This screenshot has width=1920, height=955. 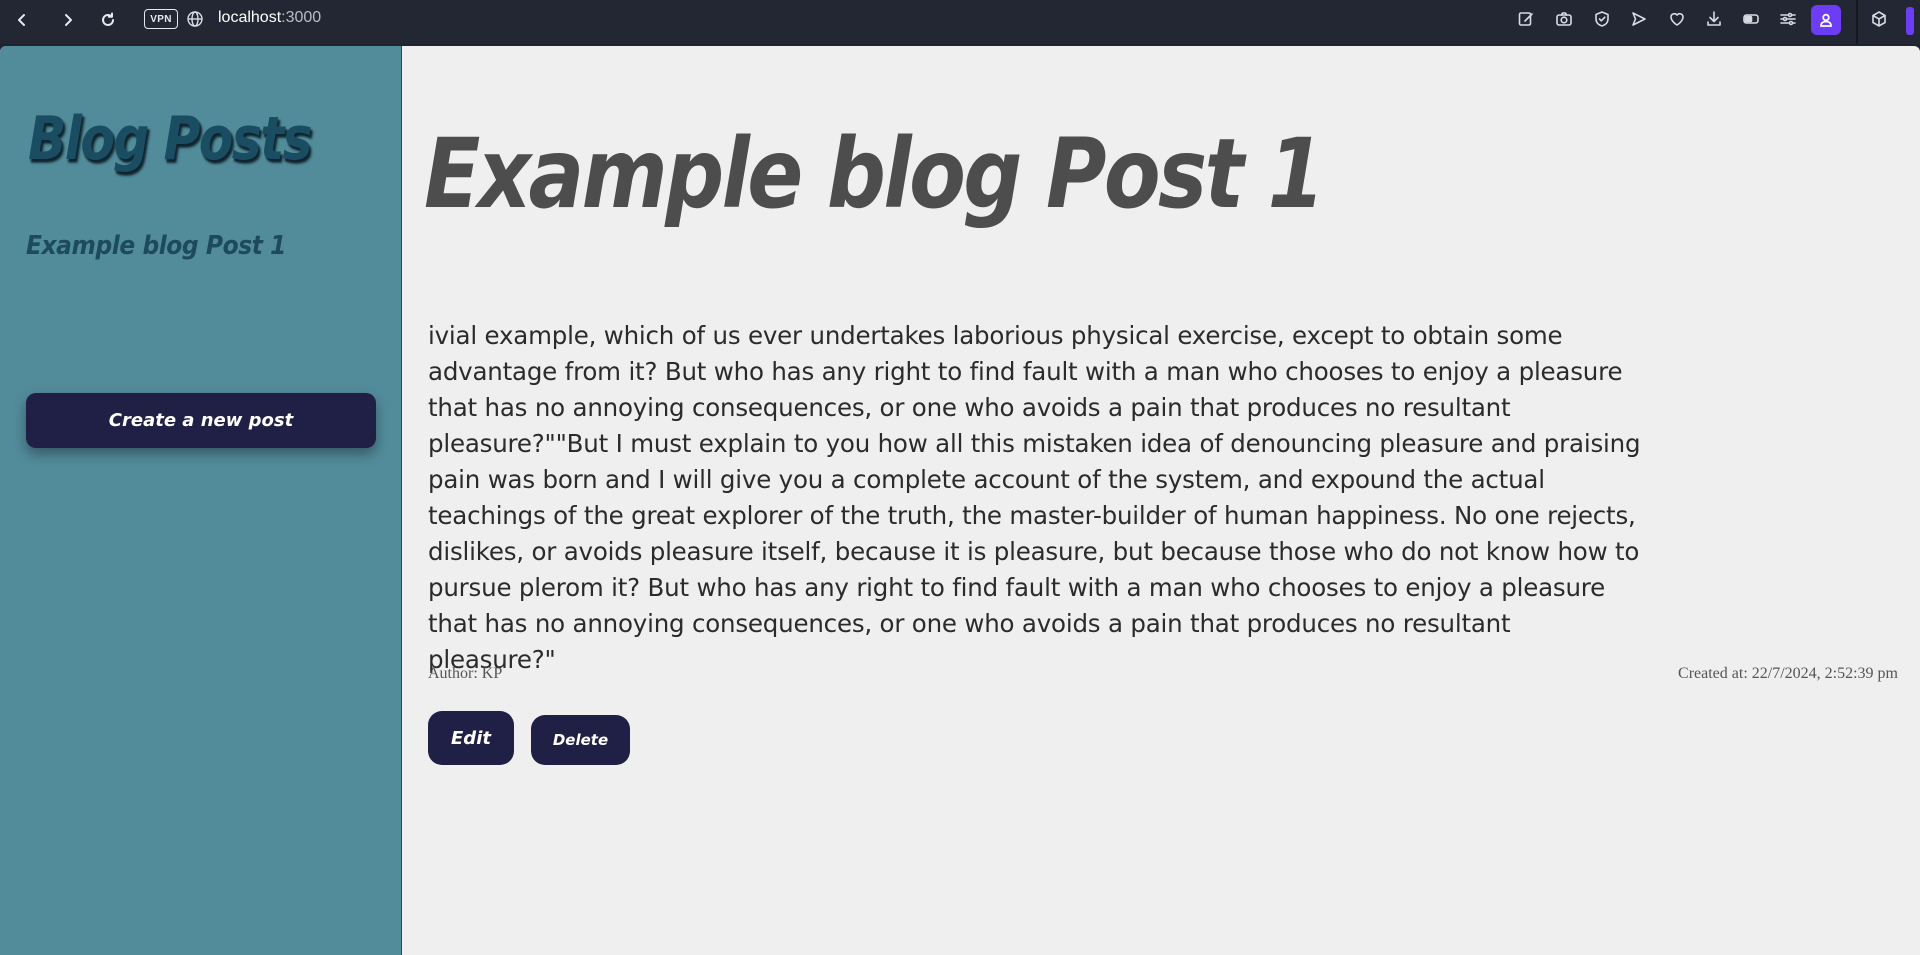 What do you see at coordinates (1564, 19) in the screenshot?
I see `camera-icon` at bounding box center [1564, 19].